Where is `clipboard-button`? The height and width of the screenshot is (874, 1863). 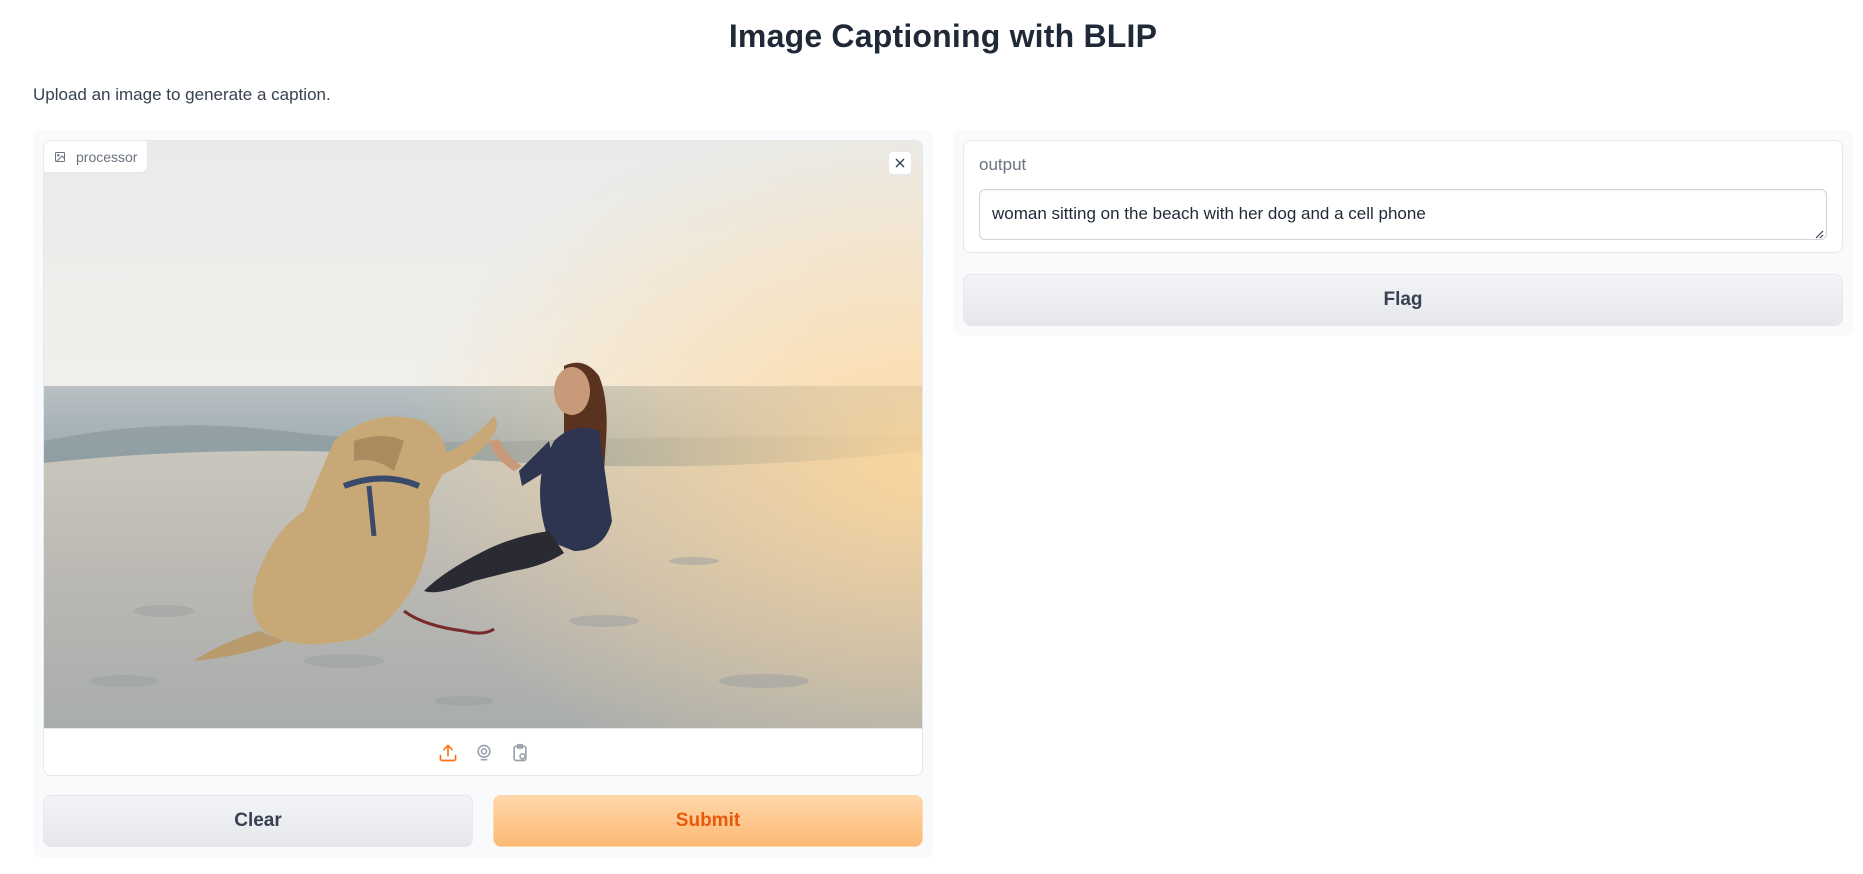
clipboard-button is located at coordinates (520, 753).